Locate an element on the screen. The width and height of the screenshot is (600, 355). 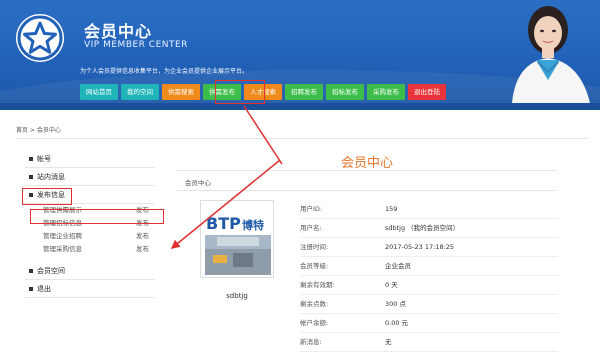
info-row: 剩余有效期: 0 天 is located at coordinates (429, 285).